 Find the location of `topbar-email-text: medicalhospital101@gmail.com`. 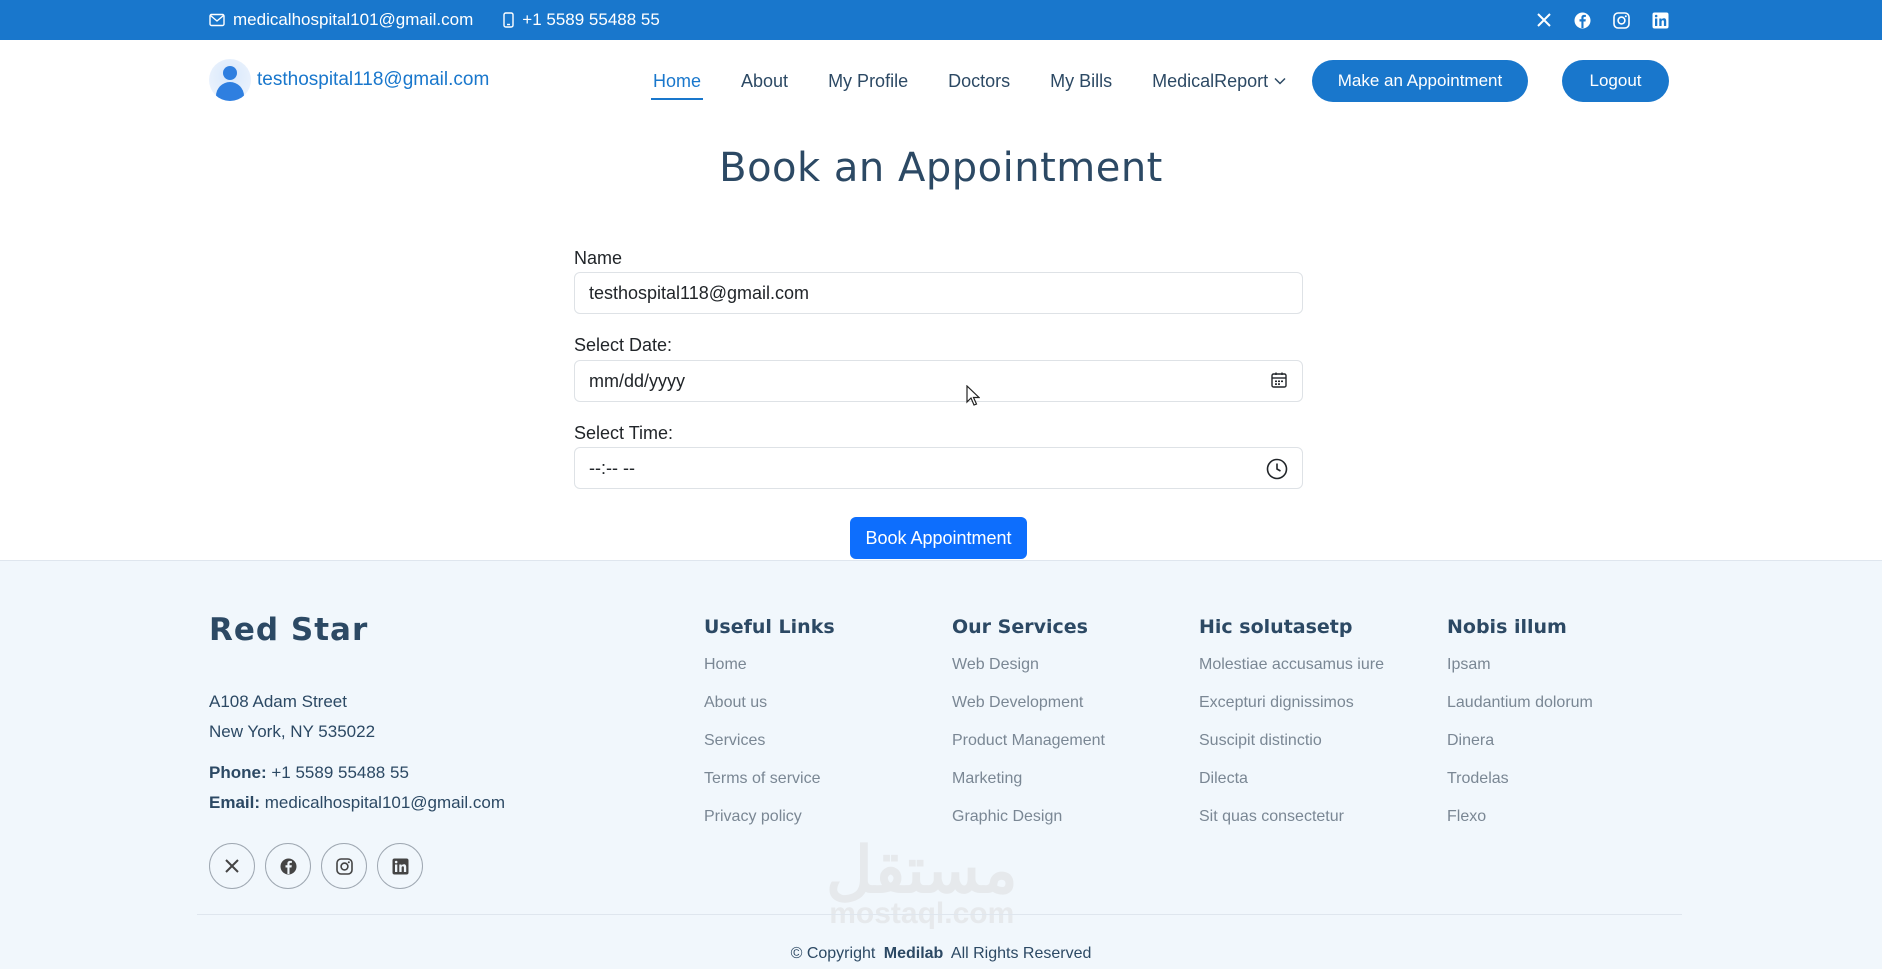

topbar-email-text: medicalhospital101@gmail.com is located at coordinates (353, 19).